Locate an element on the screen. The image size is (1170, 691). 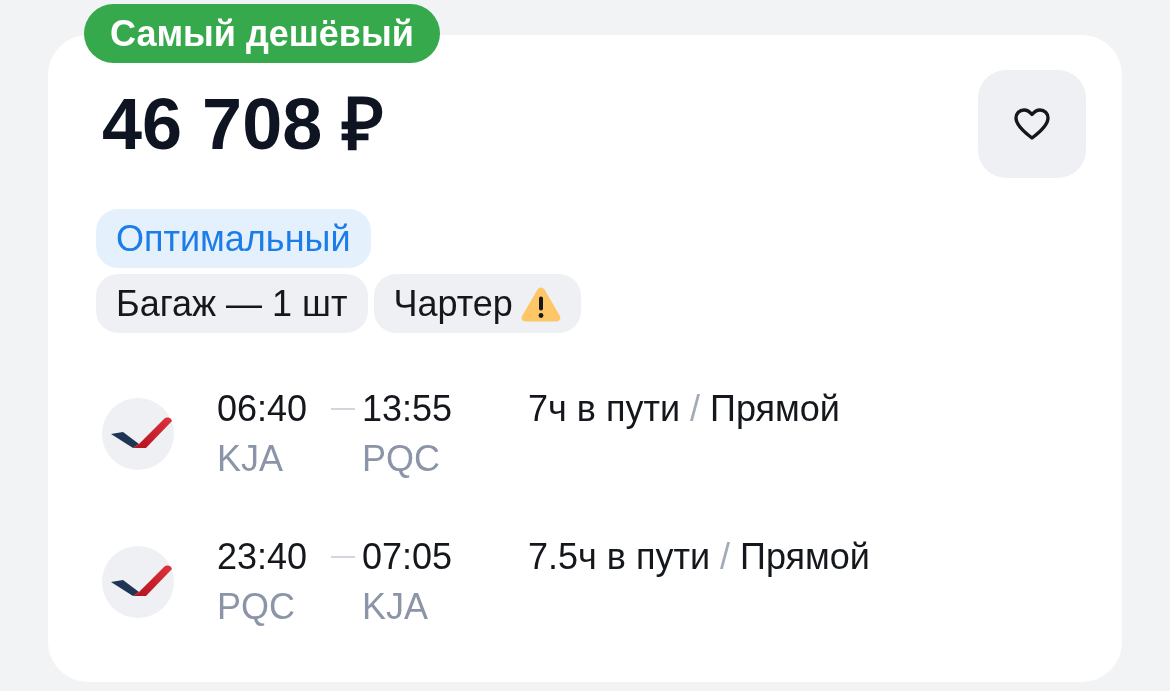
flight-duration: 7ч в пути is located at coordinates (604, 409).